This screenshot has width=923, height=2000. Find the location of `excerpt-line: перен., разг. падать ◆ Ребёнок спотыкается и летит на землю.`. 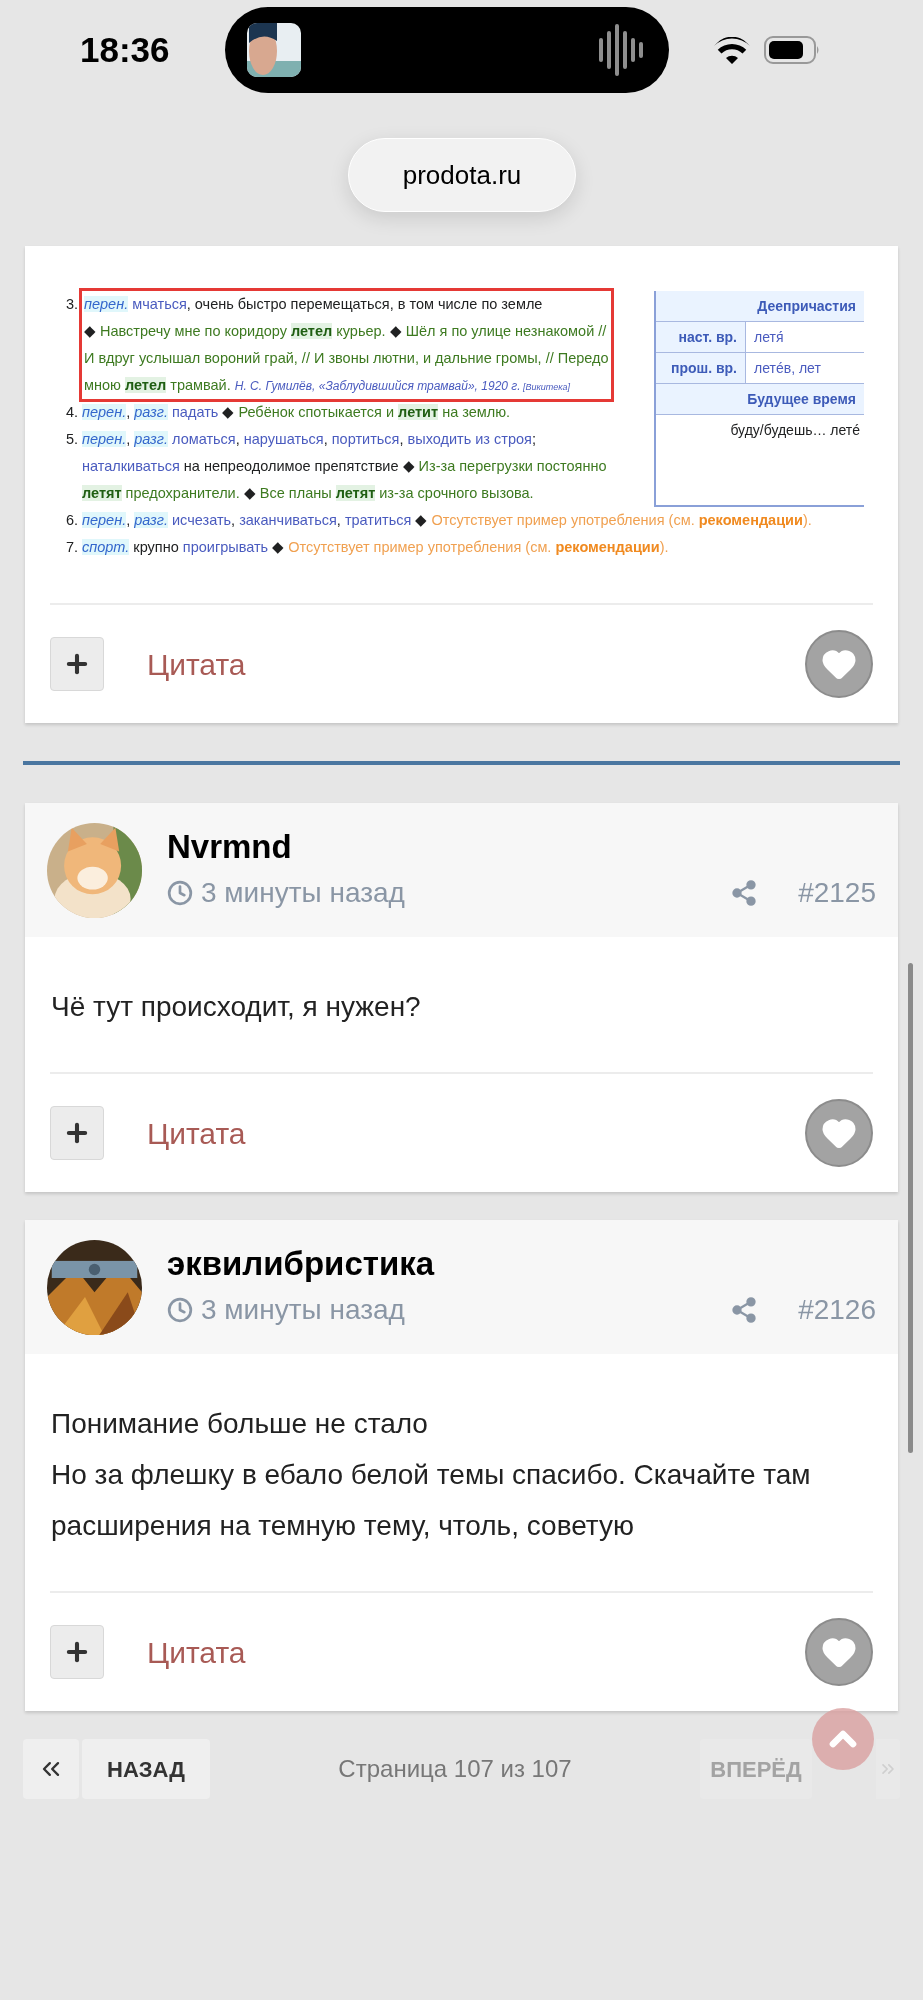

excerpt-line: перен., разг. падать ◆ Ребёнок спотыкается и летит на землю. is located at coordinates (296, 412).